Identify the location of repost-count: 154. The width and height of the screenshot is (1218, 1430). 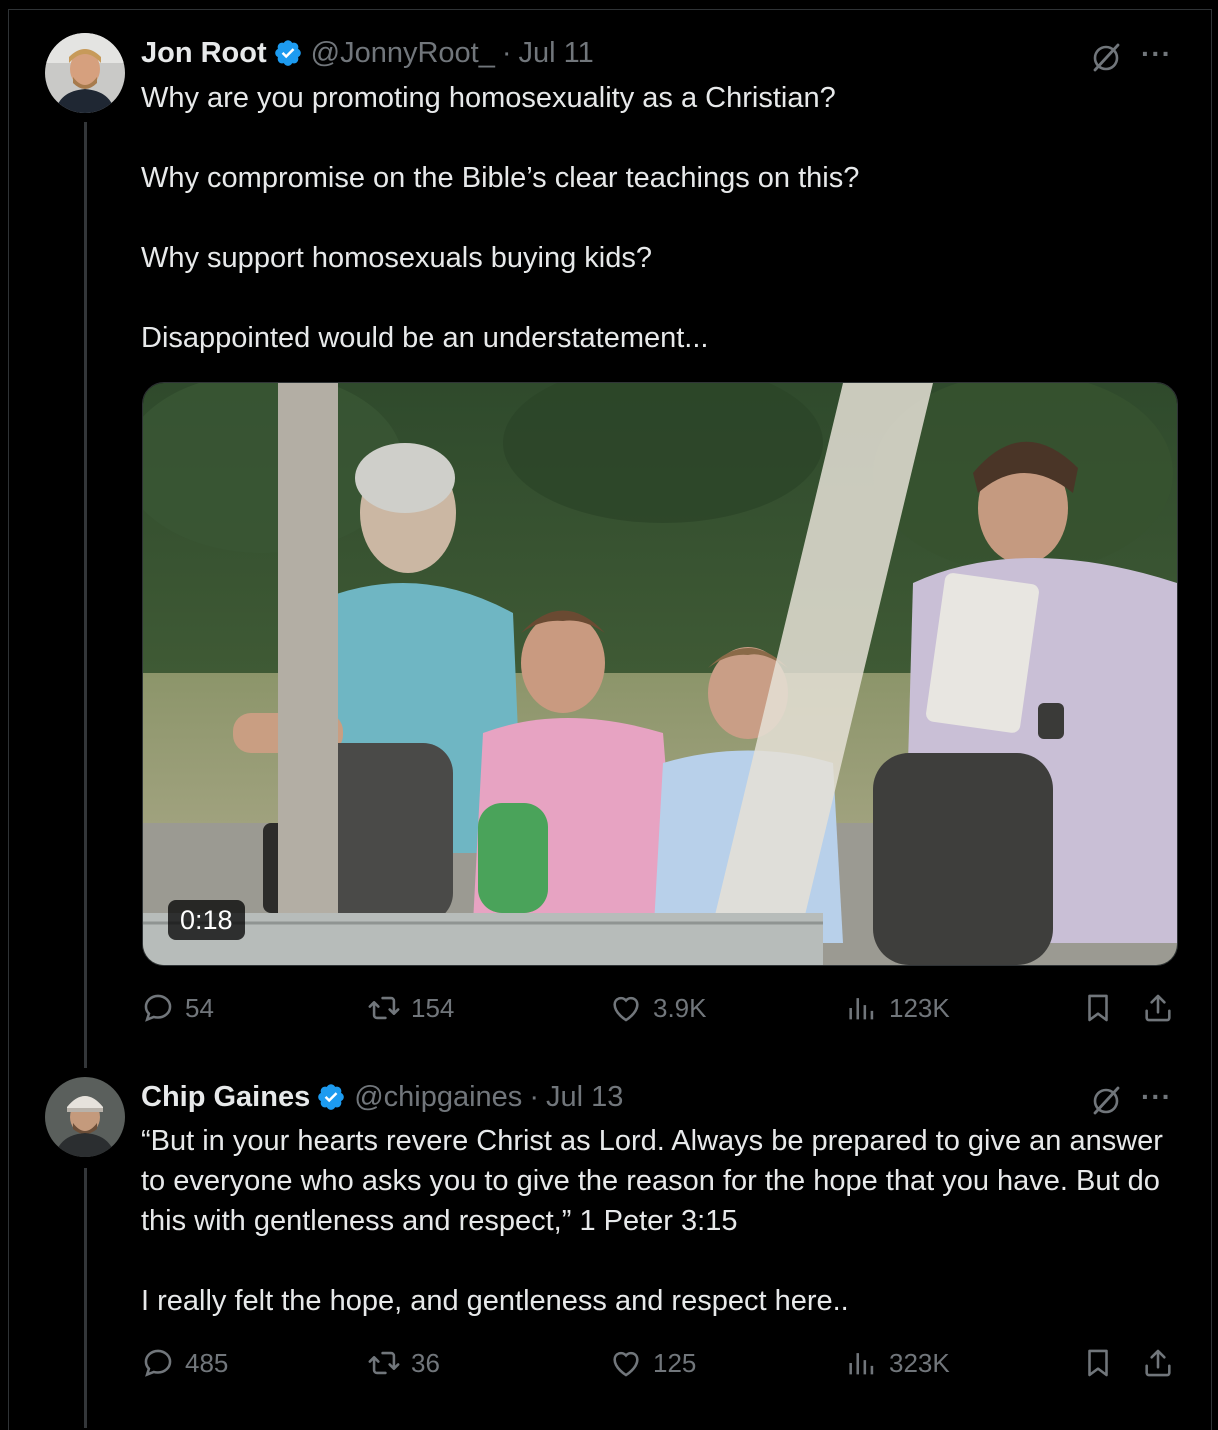
(433, 1007).